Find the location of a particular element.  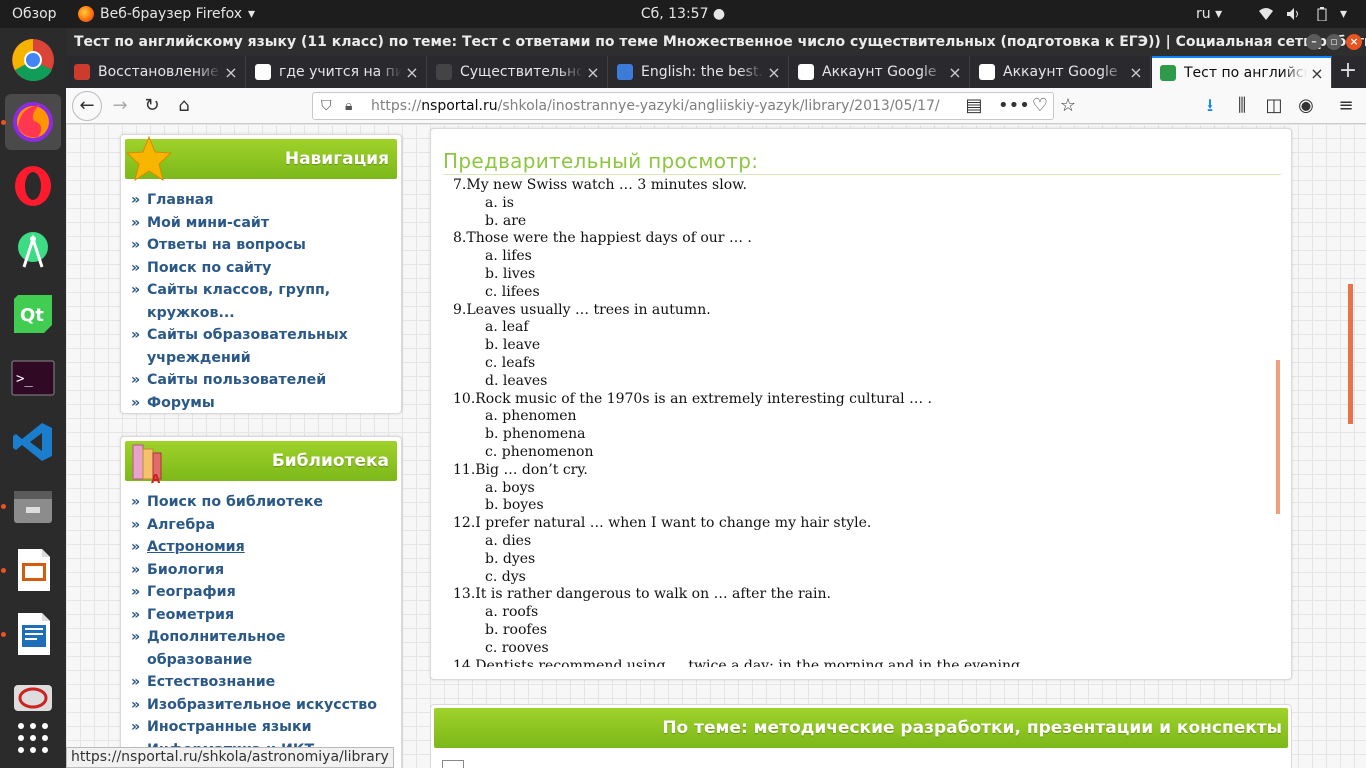

preview-scrollbar is located at coordinates (1278, 437).